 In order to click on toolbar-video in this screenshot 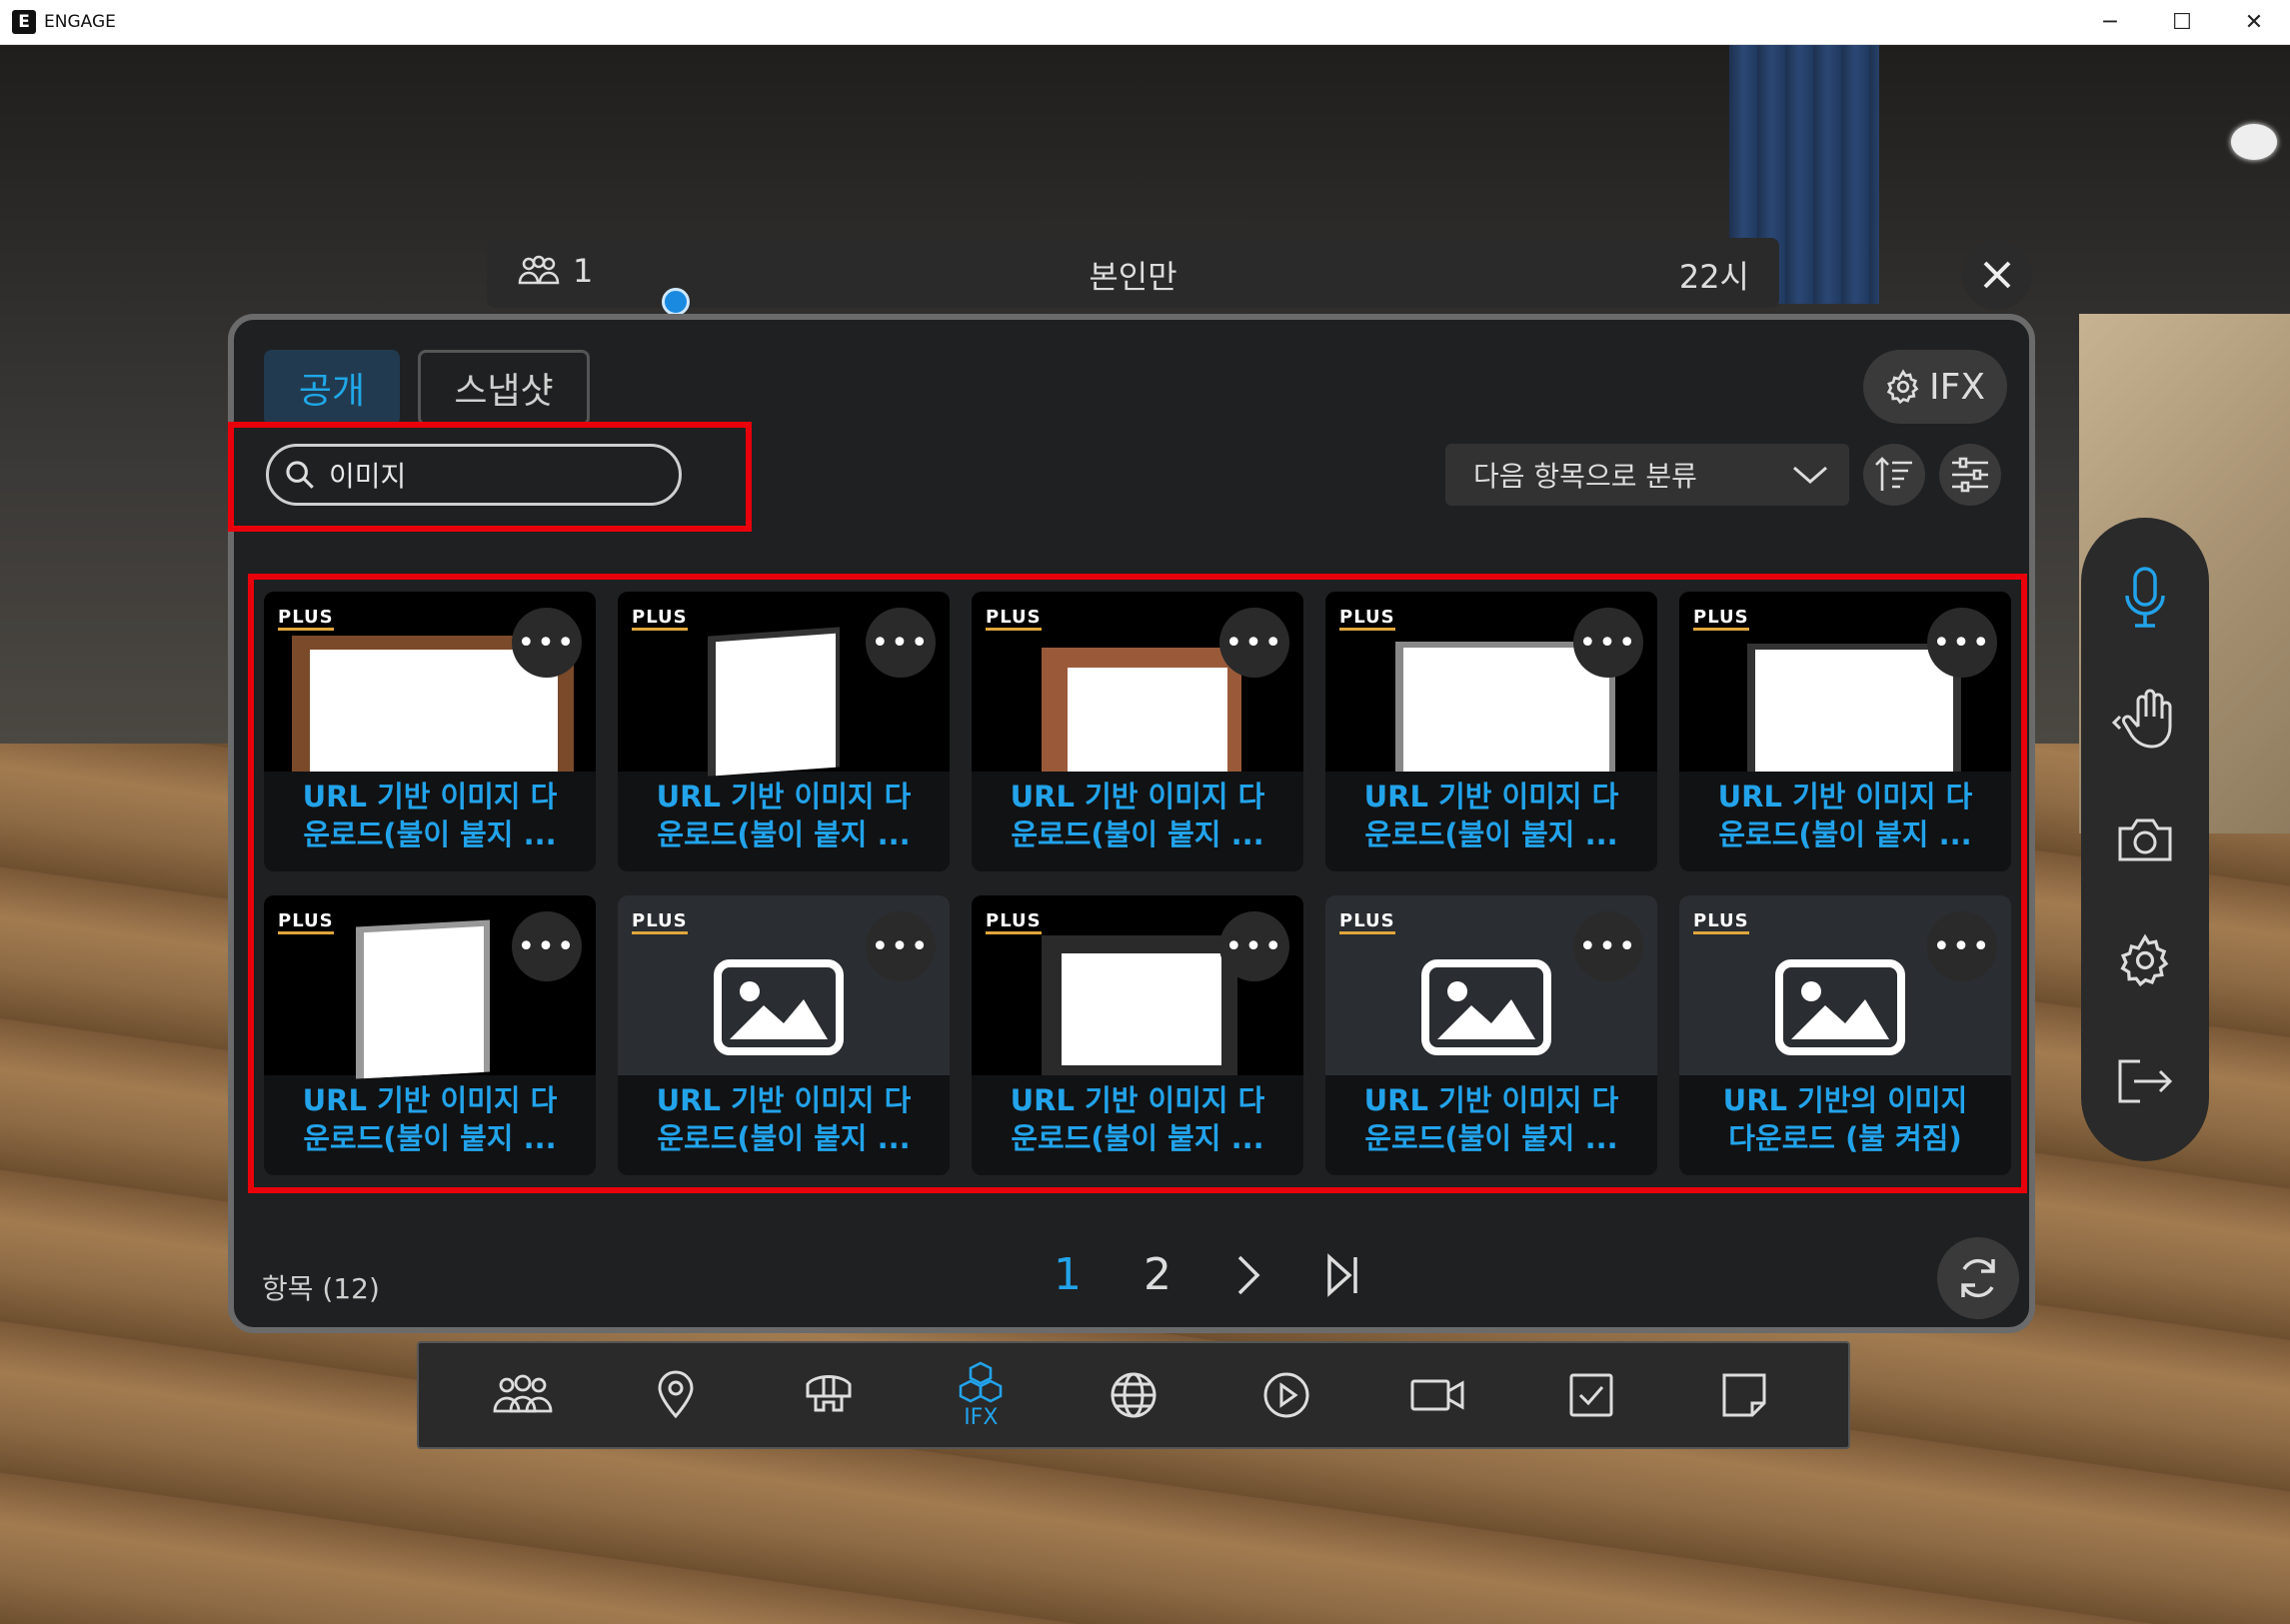, I will do `click(1438, 1395)`.